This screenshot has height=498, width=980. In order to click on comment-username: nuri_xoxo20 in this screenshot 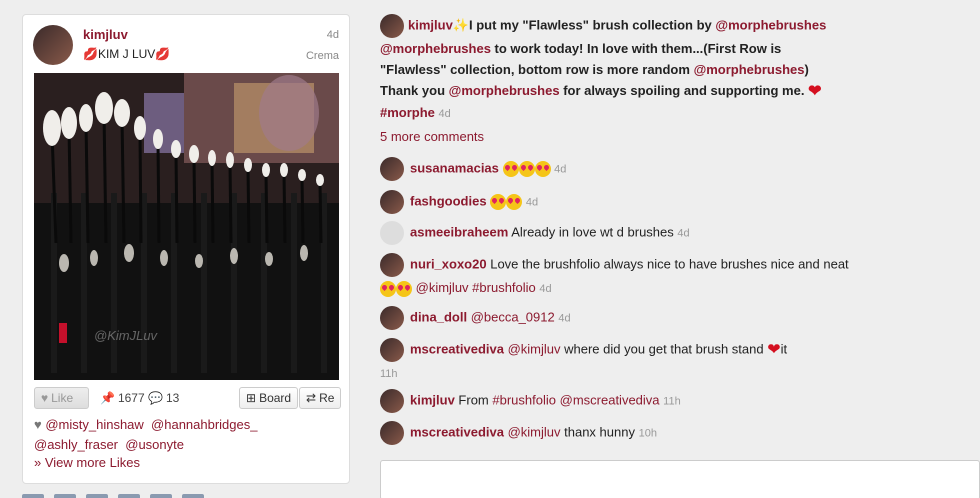, I will do `click(448, 263)`.